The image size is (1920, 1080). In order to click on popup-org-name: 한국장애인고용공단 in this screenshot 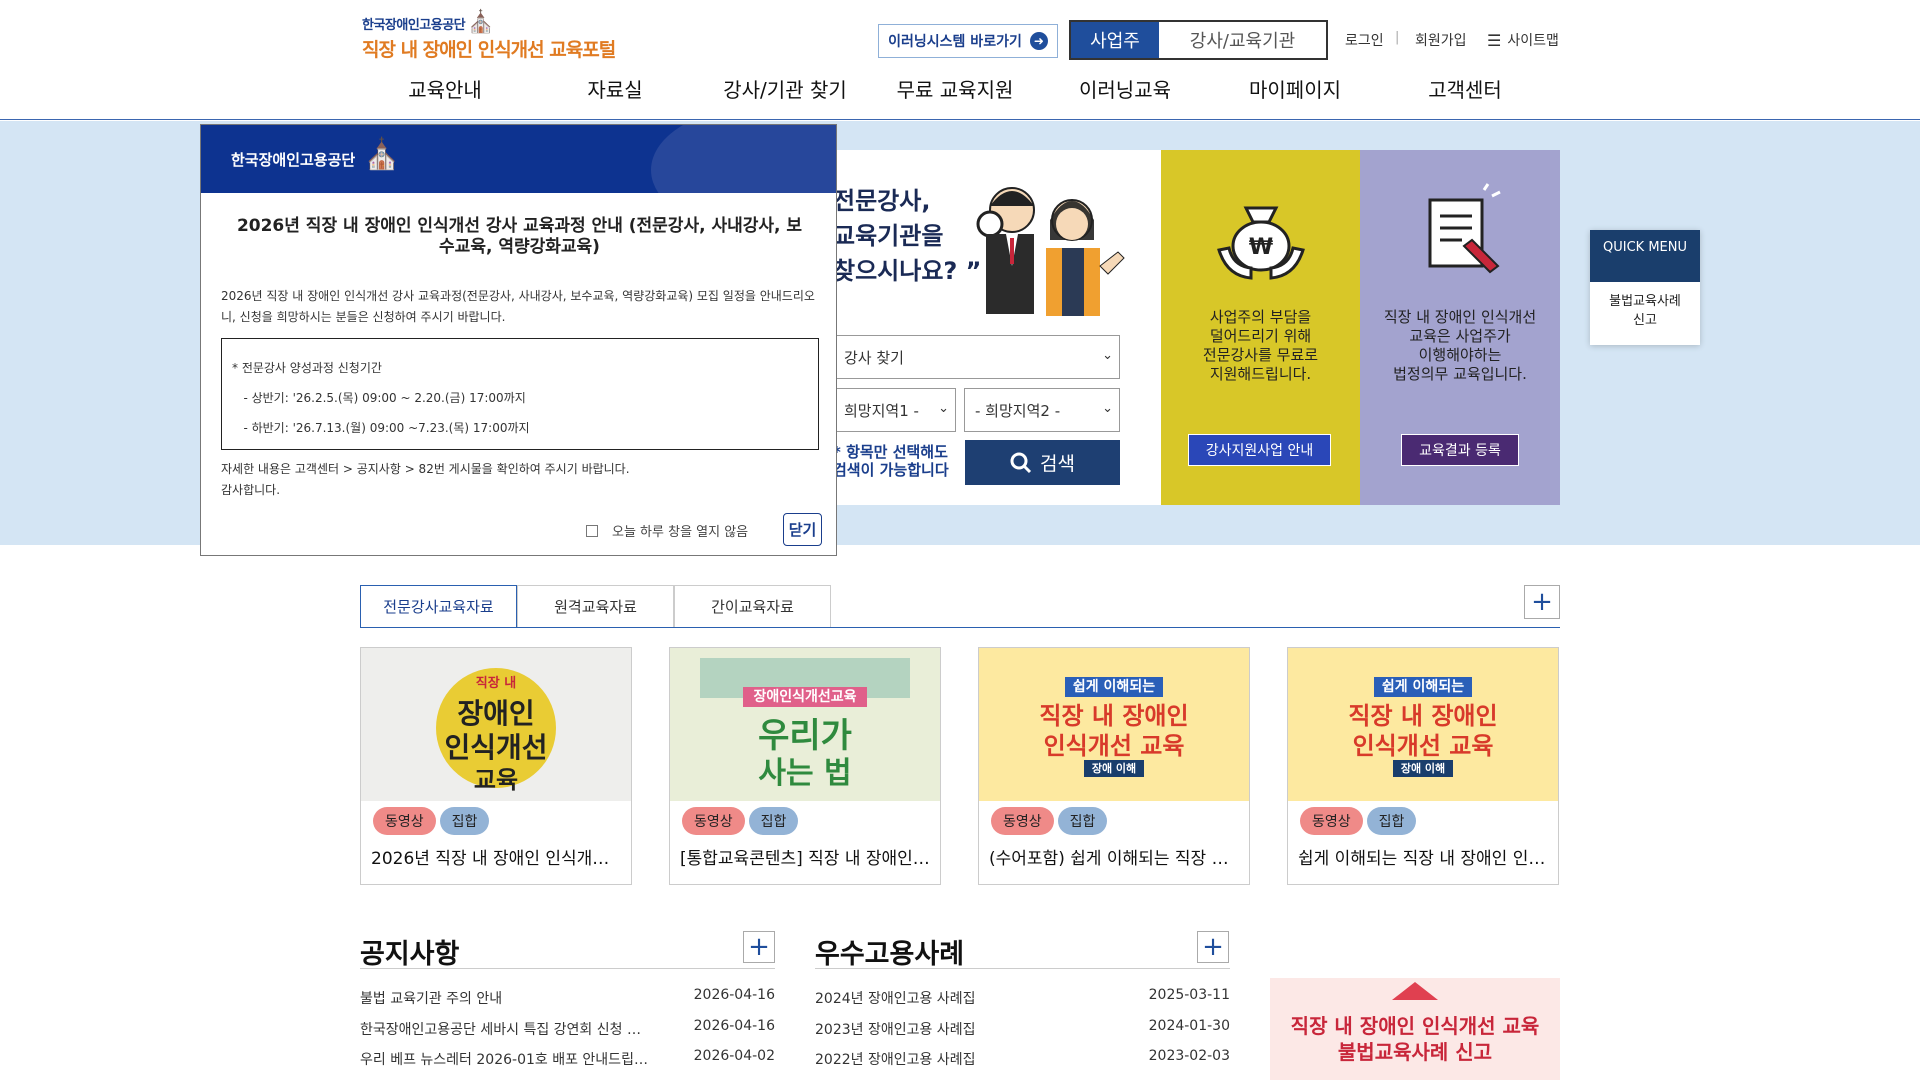, I will do `click(293, 160)`.